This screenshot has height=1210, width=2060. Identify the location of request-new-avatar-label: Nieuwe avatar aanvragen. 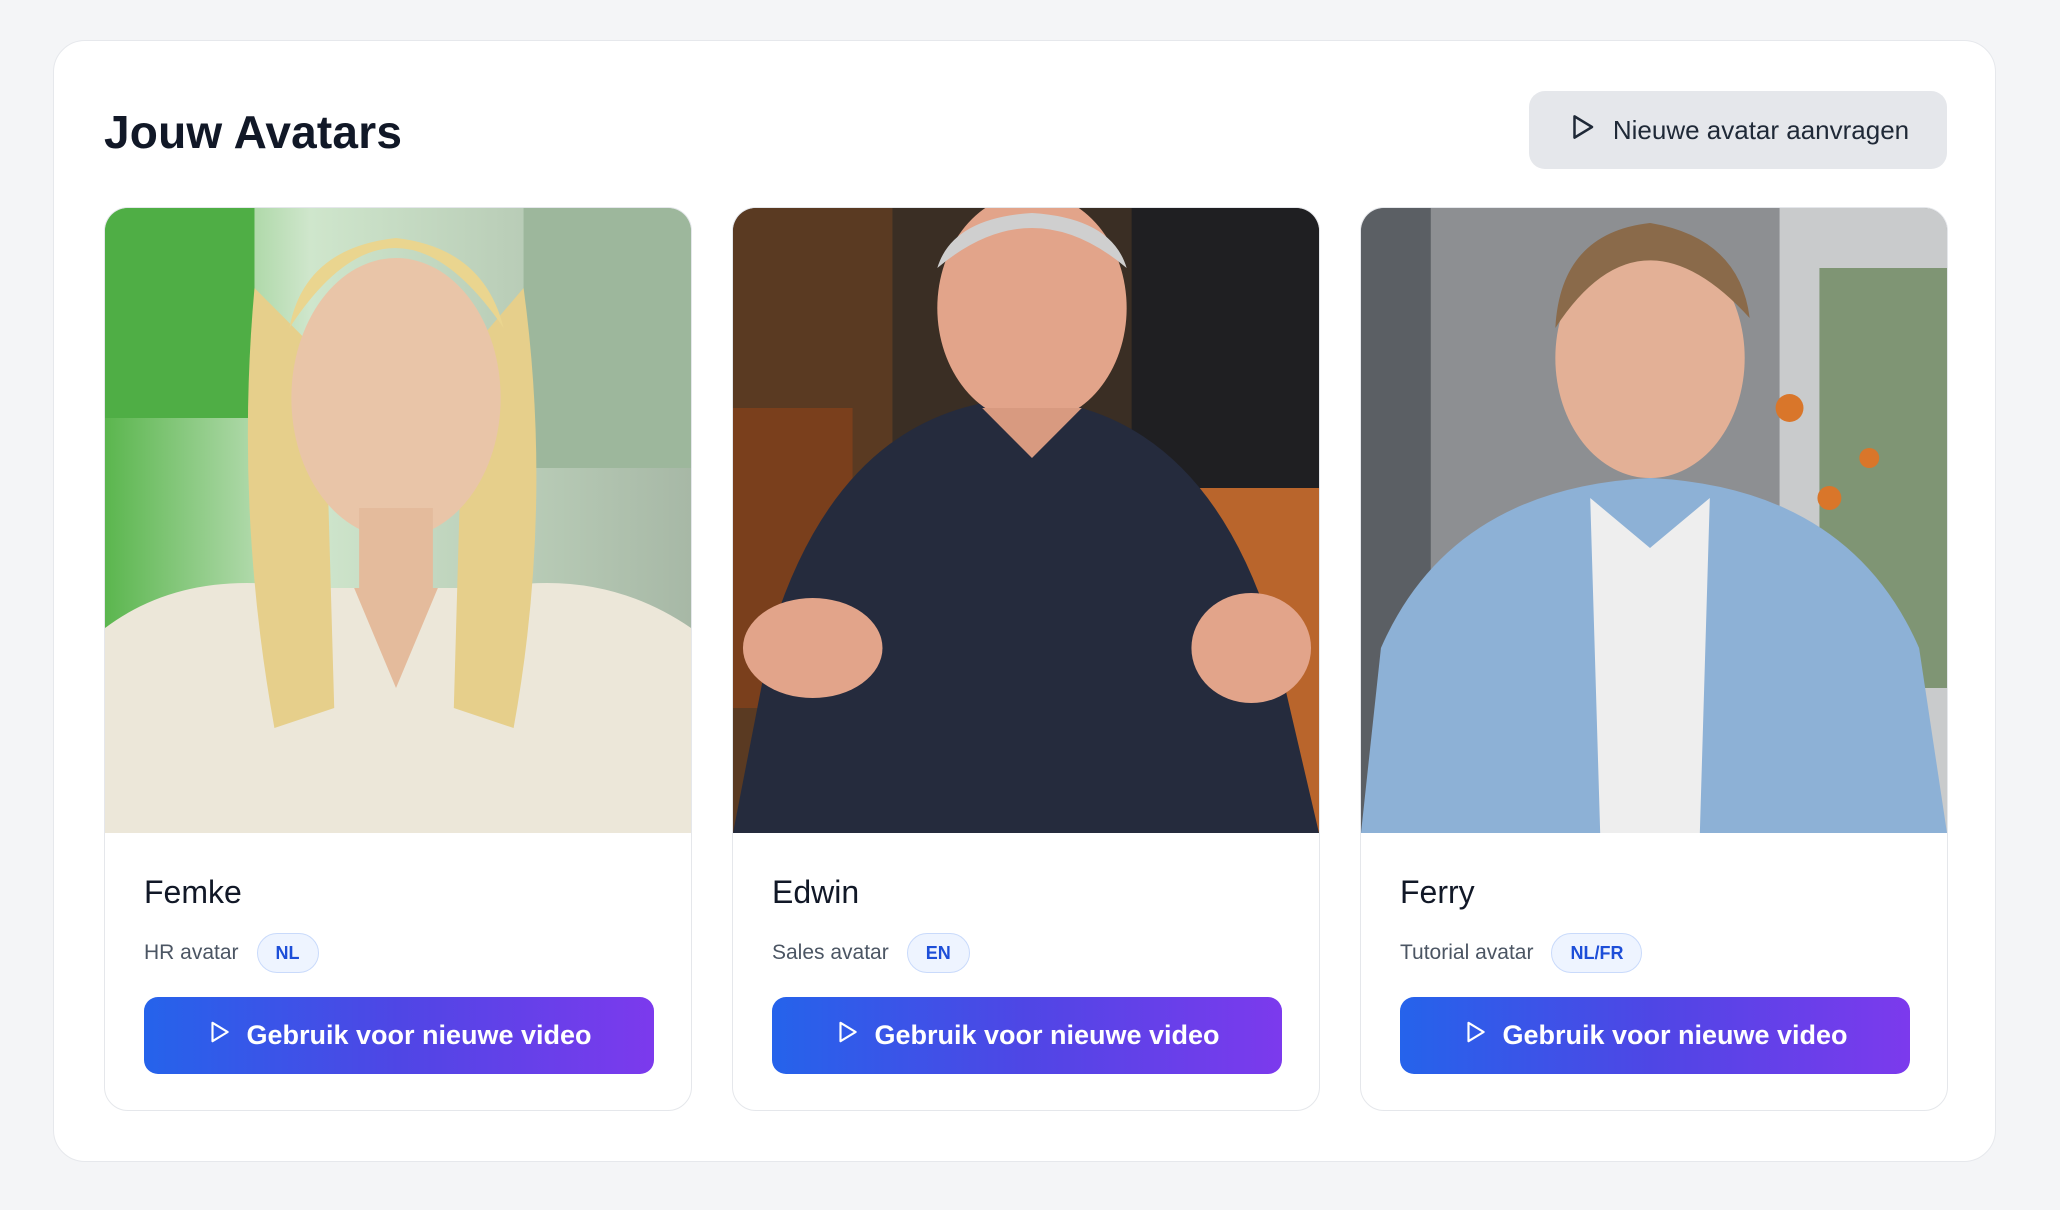
(1761, 129).